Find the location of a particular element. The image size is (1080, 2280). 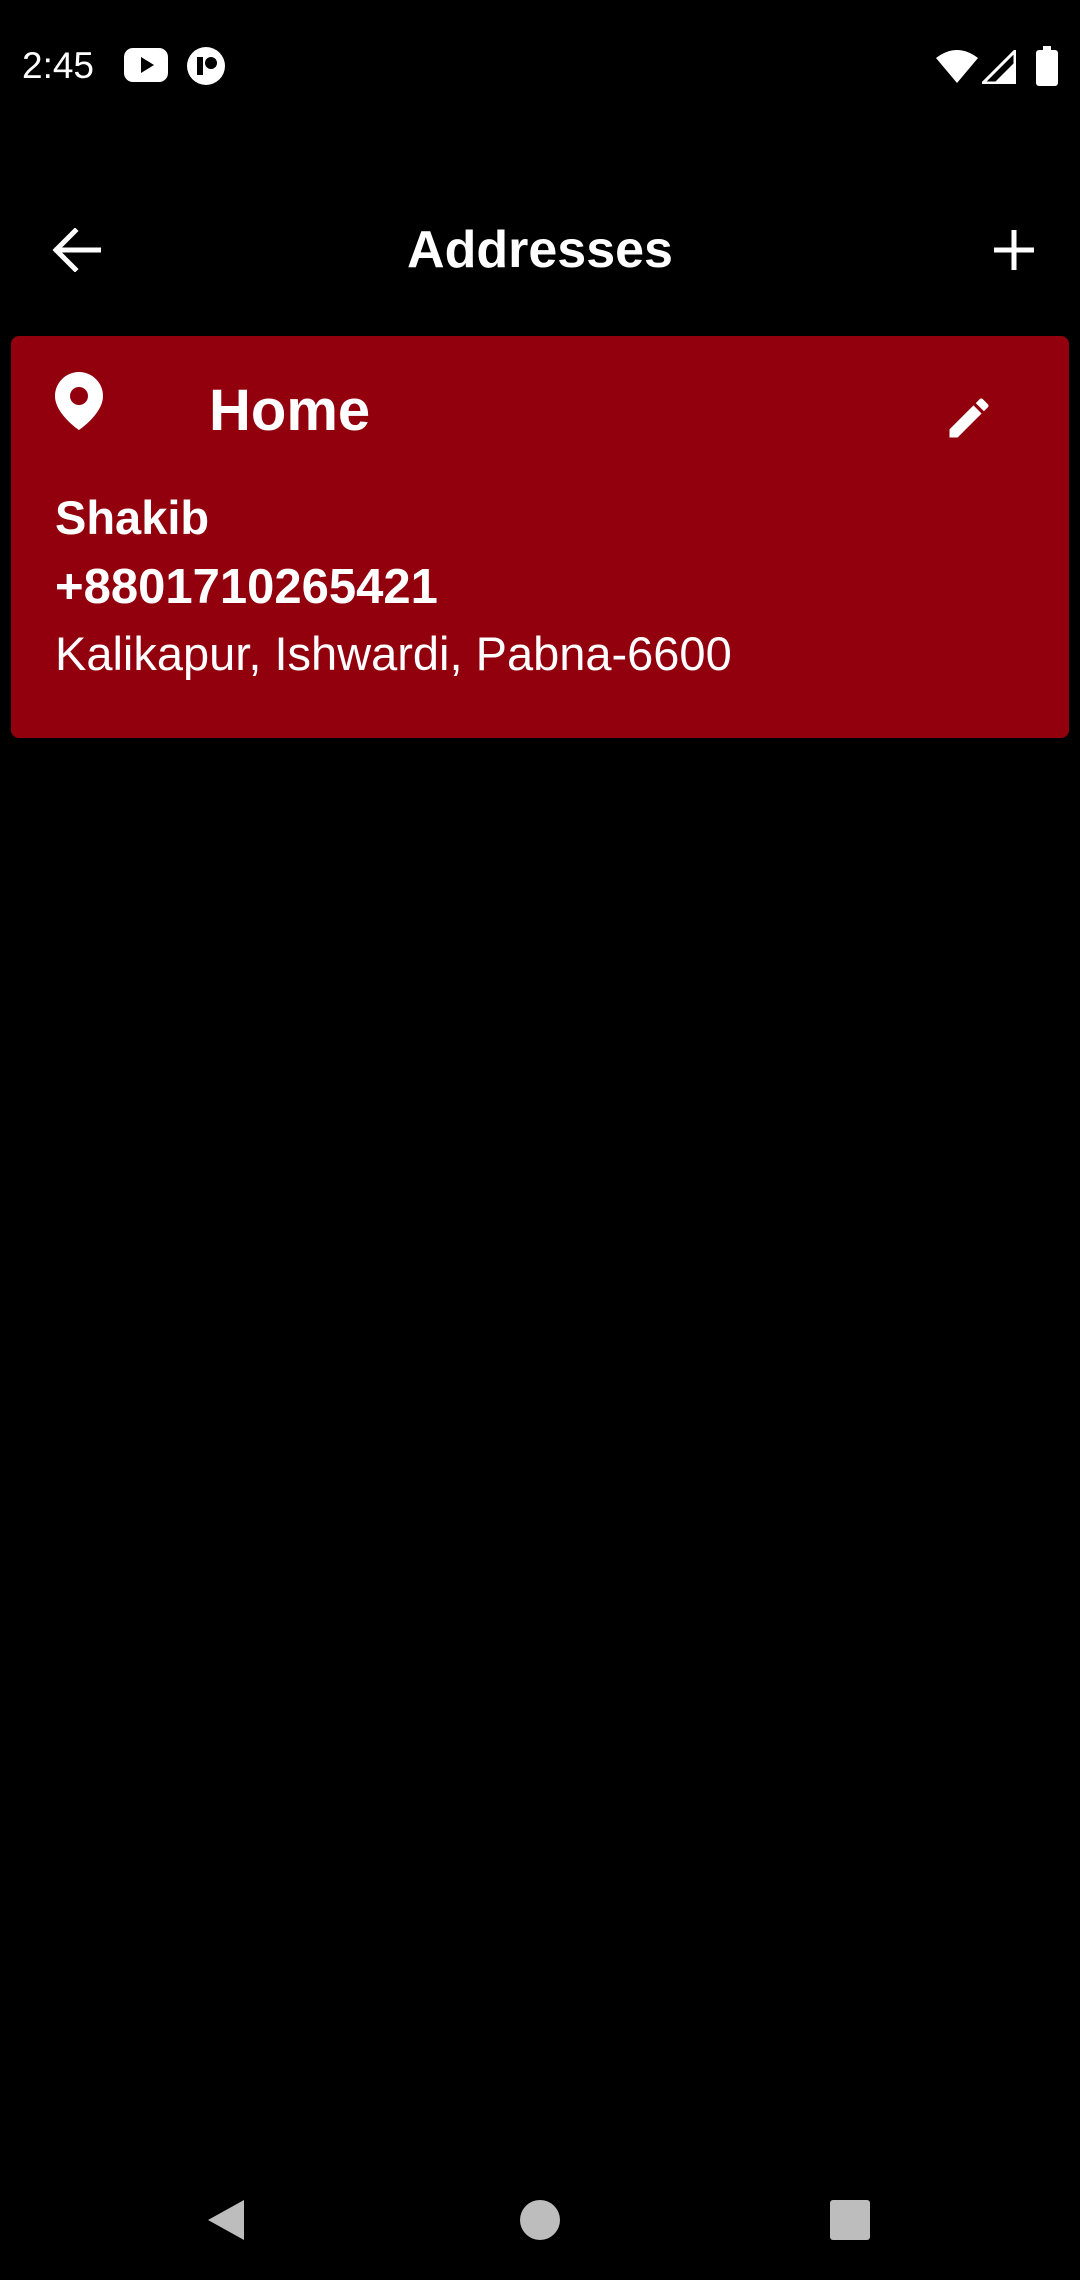

app-notification-icon is located at coordinates (206, 66).